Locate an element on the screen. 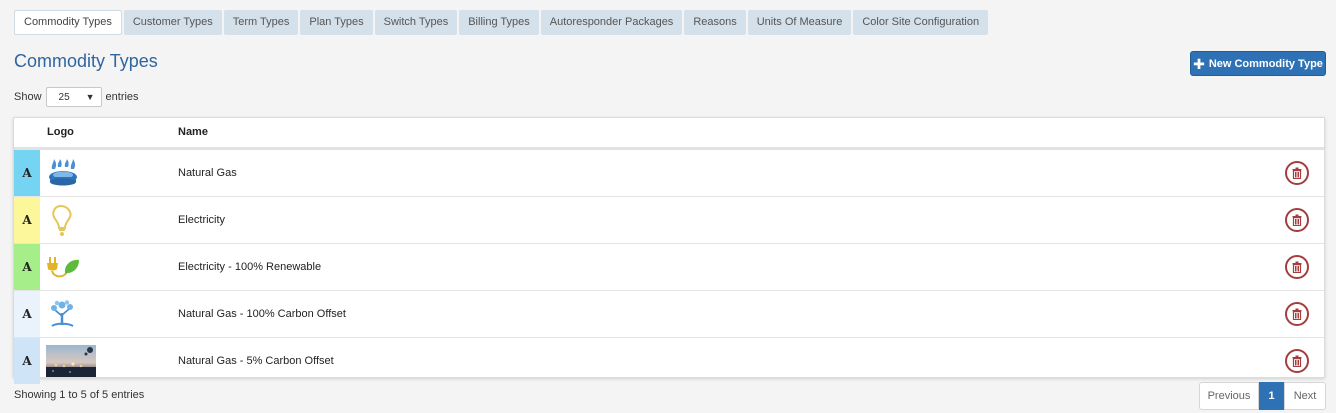  chevron-down-icon: ▼ is located at coordinates (90, 97).